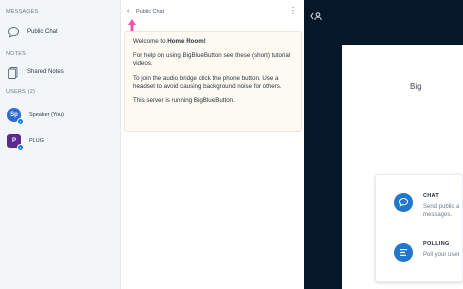 This screenshot has height=289, width=463. What do you see at coordinates (60, 32) in the screenshot?
I see `sidebar-item-public-chat: Public Chat` at bounding box center [60, 32].